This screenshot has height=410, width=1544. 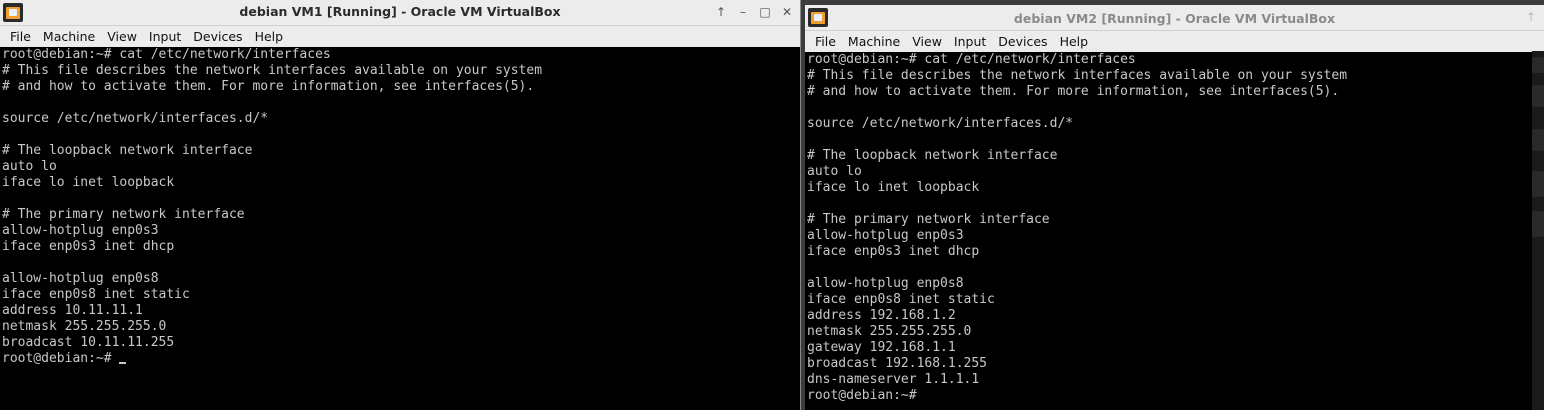 What do you see at coordinates (123, 363) in the screenshot?
I see `text-cursor` at bounding box center [123, 363].